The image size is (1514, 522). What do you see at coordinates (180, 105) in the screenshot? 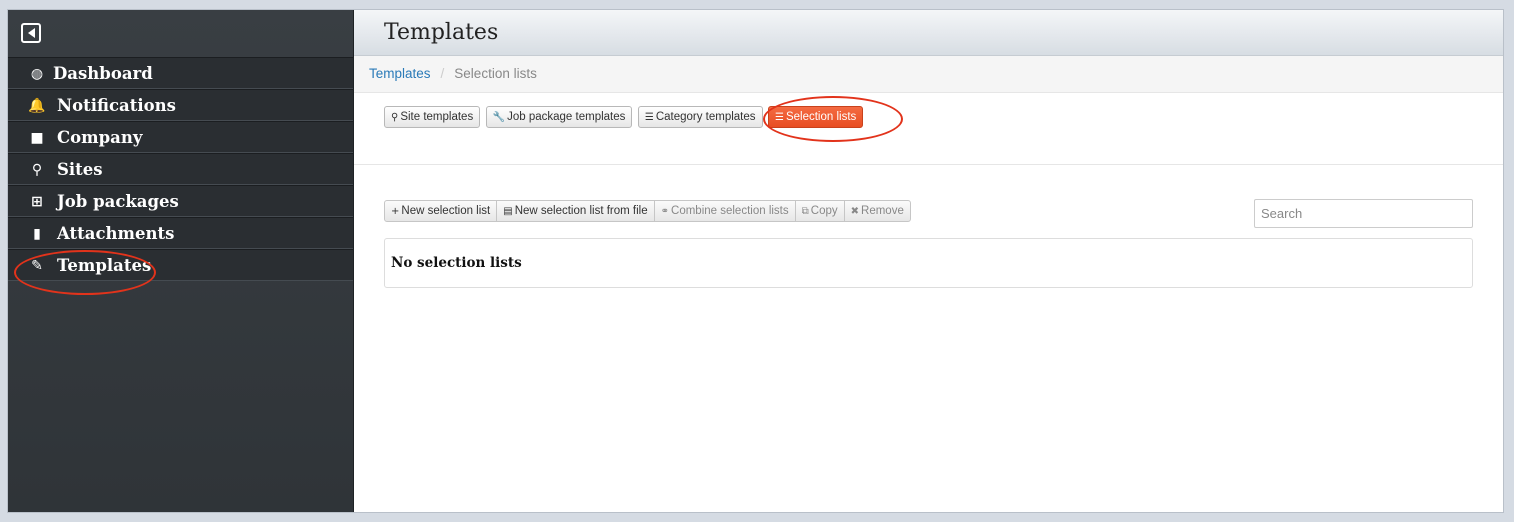
I see `sidebar-item-notifications: 🔔 Notifications` at bounding box center [180, 105].